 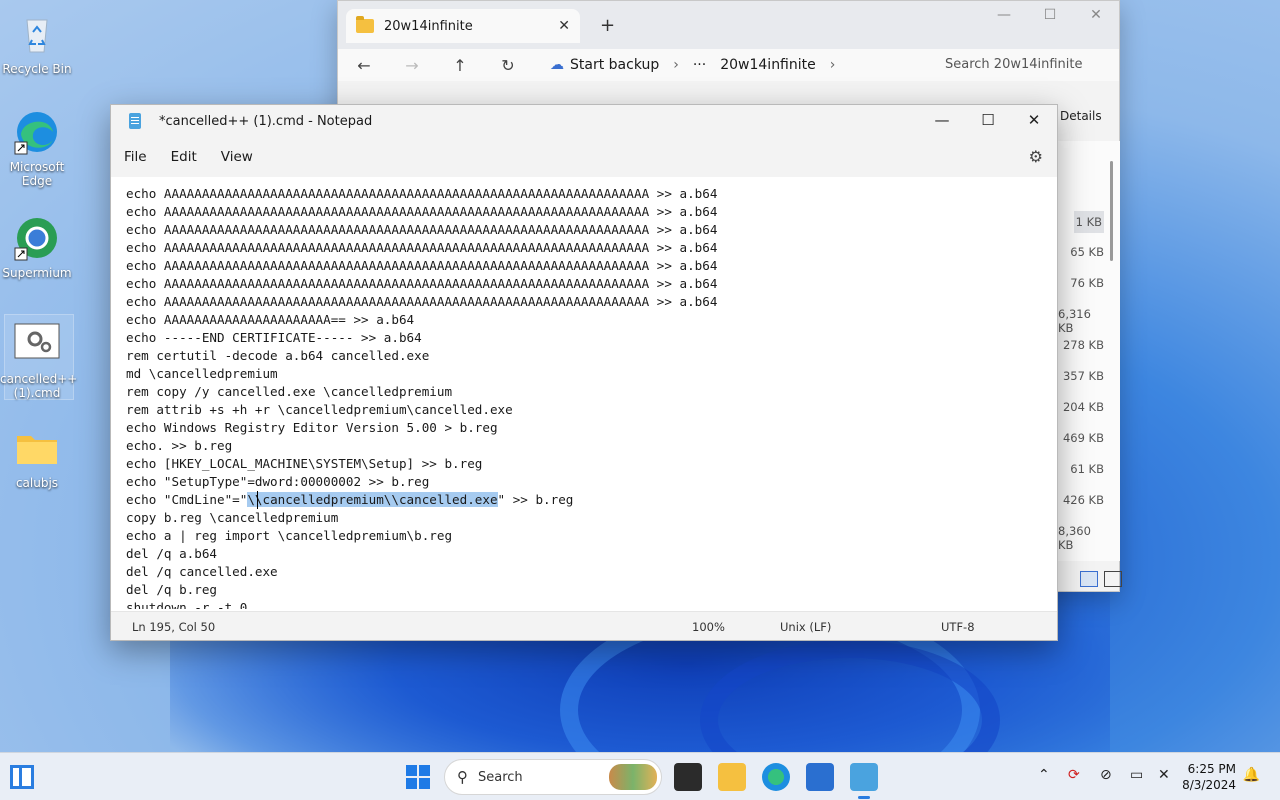 What do you see at coordinates (591, 446) in the screenshot?
I see `text-line: echo. >> b.reg` at bounding box center [591, 446].